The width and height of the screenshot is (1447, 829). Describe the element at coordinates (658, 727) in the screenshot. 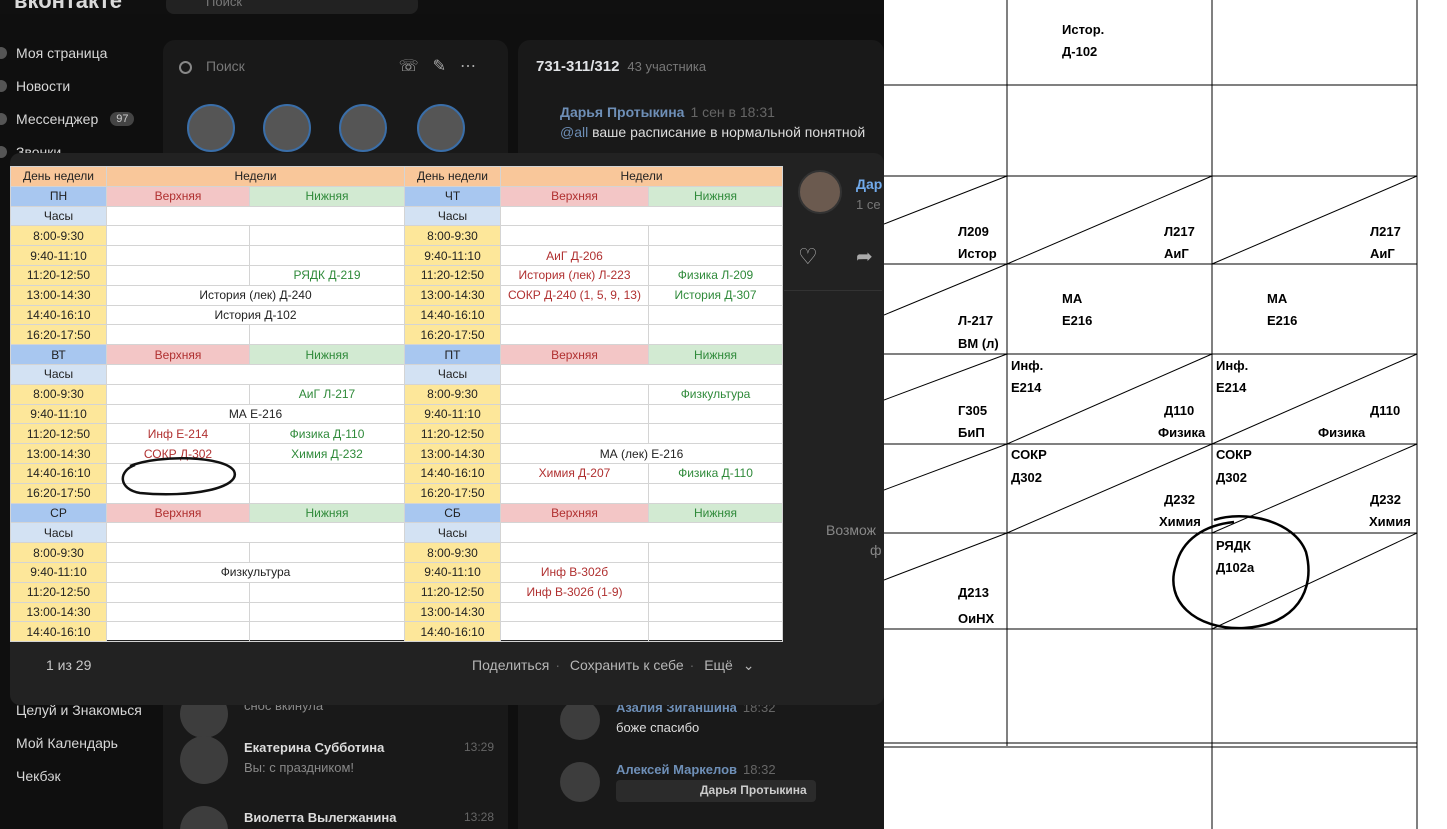

I see `message-text: боже спасибо` at that location.